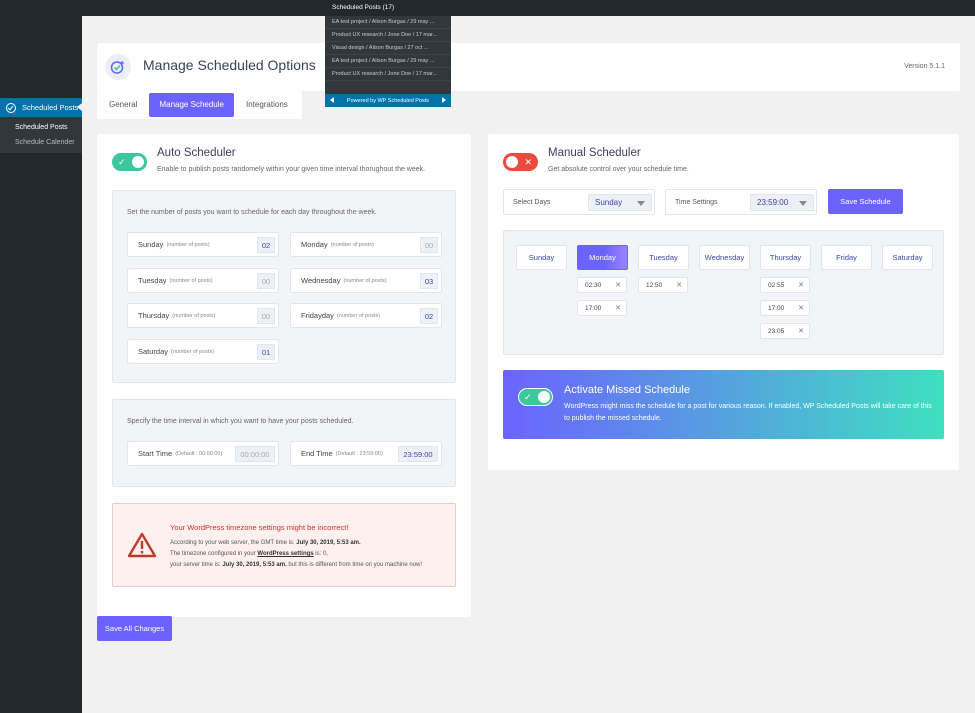 This screenshot has width=975, height=713. What do you see at coordinates (191, 105) in the screenshot?
I see `tab-manage-schedule: Manage Schedule` at bounding box center [191, 105].